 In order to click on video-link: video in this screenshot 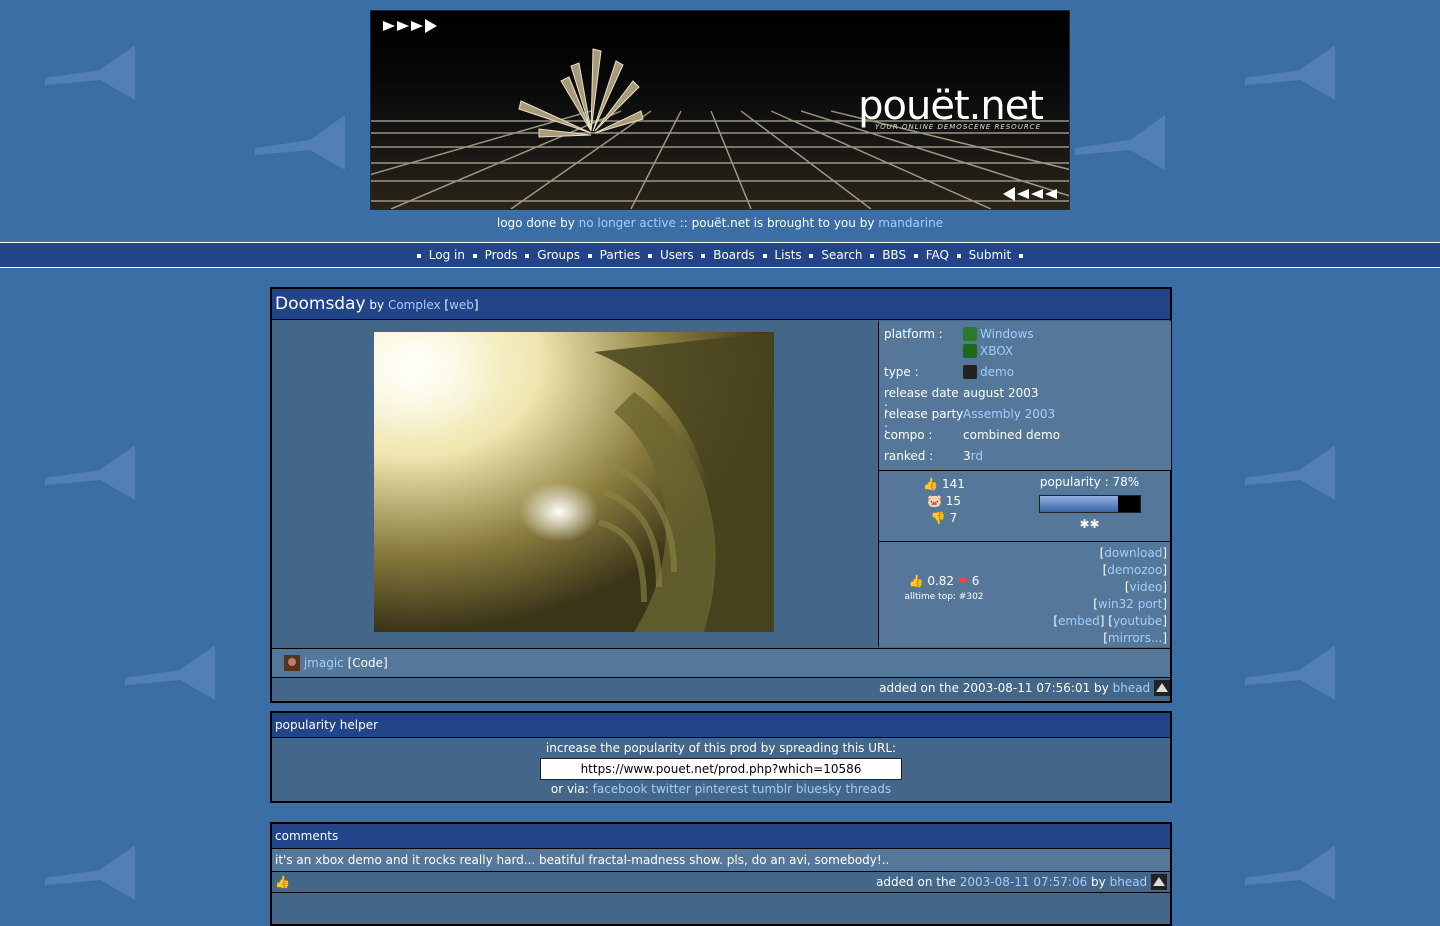, I will do `click(1146, 587)`.